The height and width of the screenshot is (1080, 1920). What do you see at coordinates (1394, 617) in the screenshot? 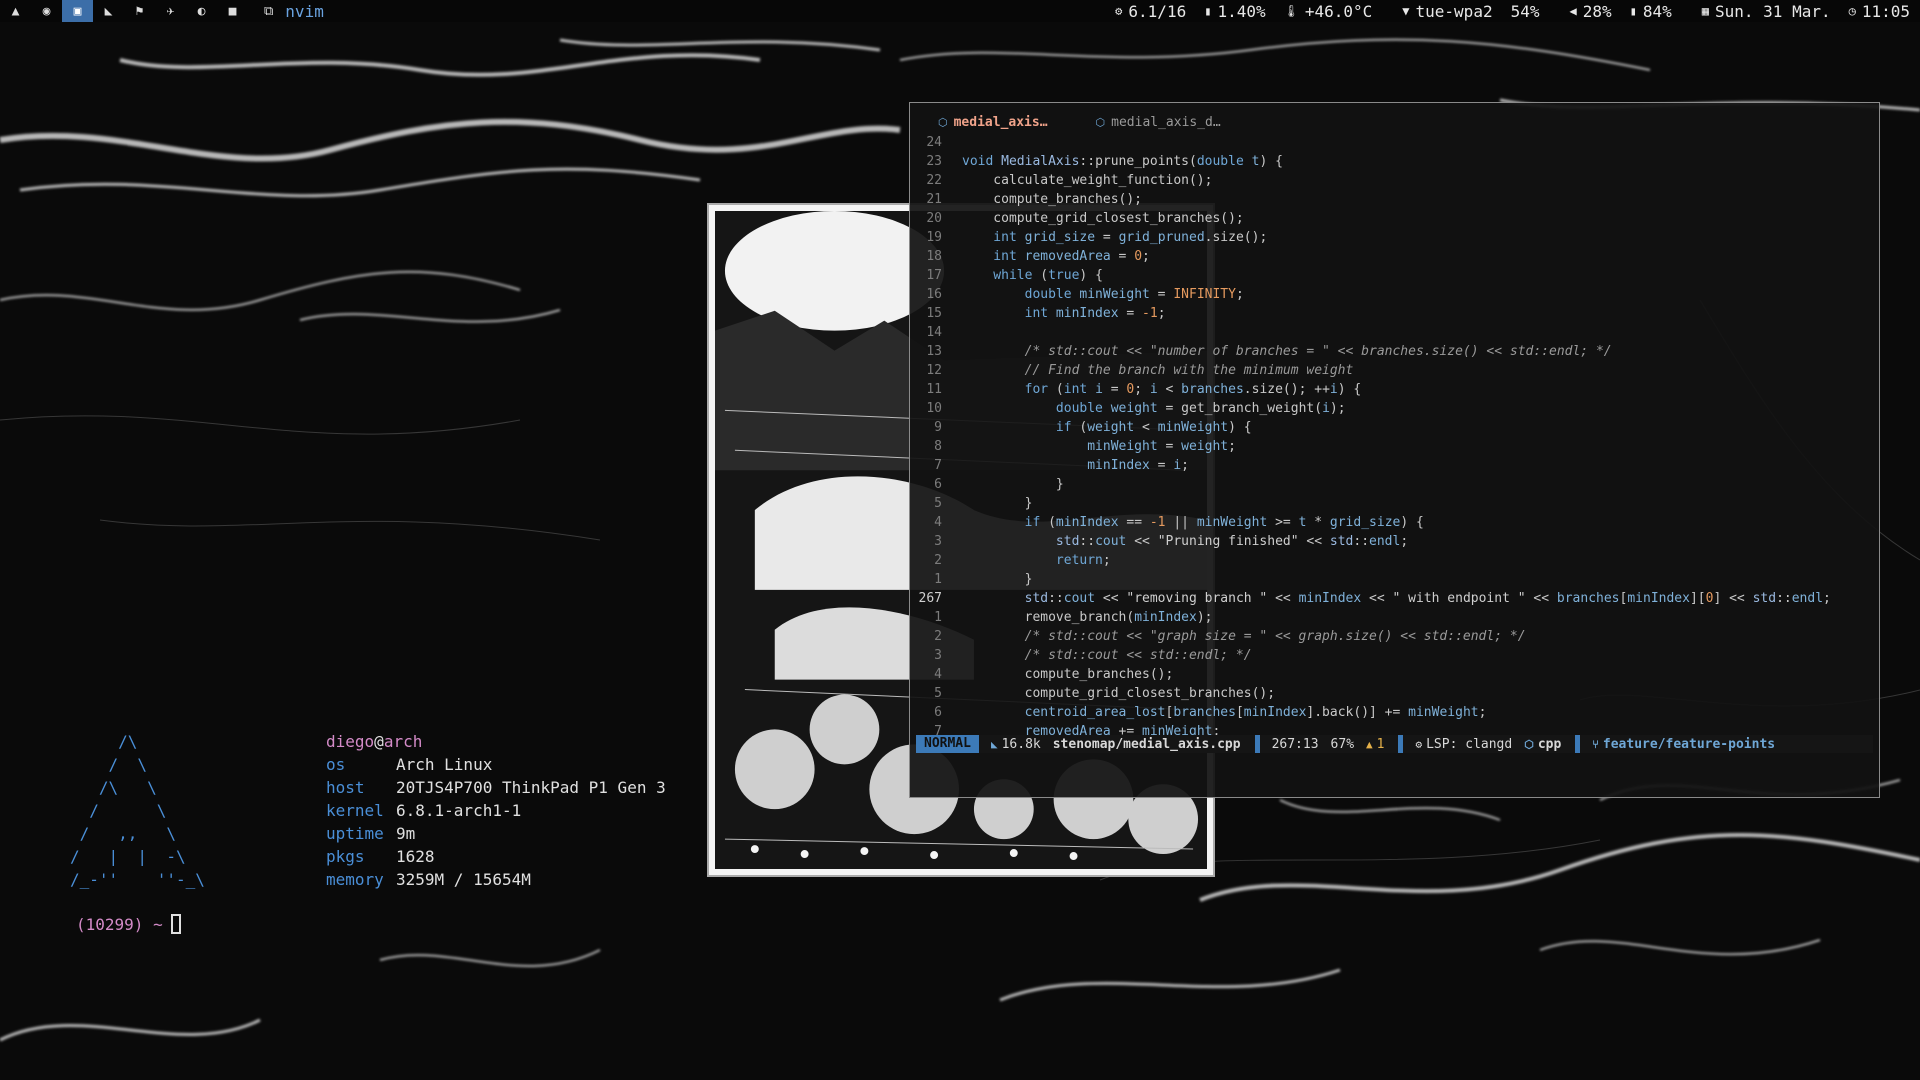
I see `code-line: 1 remove_branch(minIndex);` at bounding box center [1394, 617].